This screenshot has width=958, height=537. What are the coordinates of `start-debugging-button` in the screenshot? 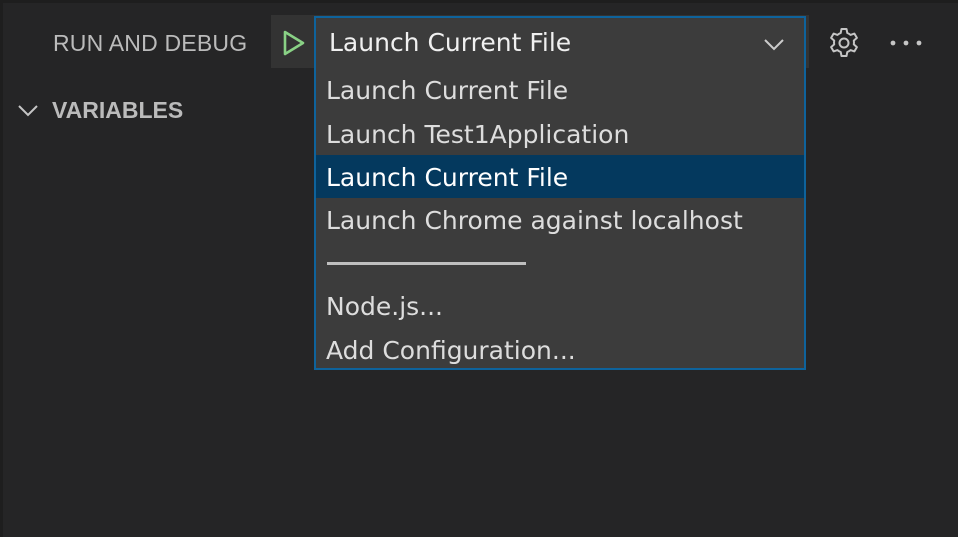 It's located at (294, 43).